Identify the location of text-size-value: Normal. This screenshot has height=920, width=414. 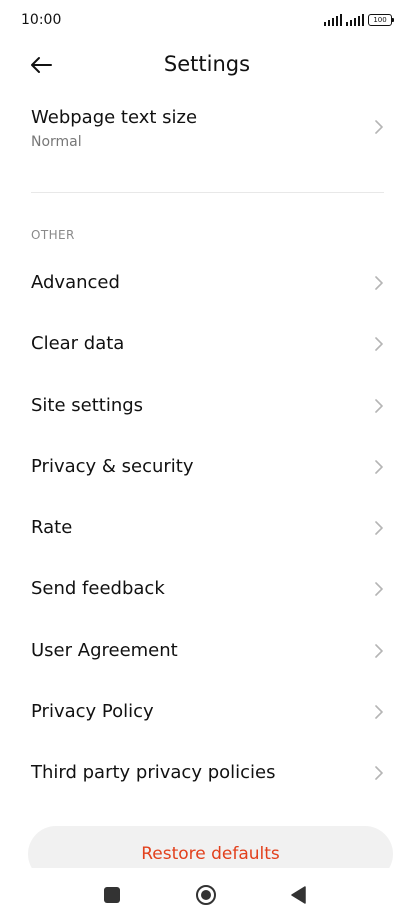
(56, 142).